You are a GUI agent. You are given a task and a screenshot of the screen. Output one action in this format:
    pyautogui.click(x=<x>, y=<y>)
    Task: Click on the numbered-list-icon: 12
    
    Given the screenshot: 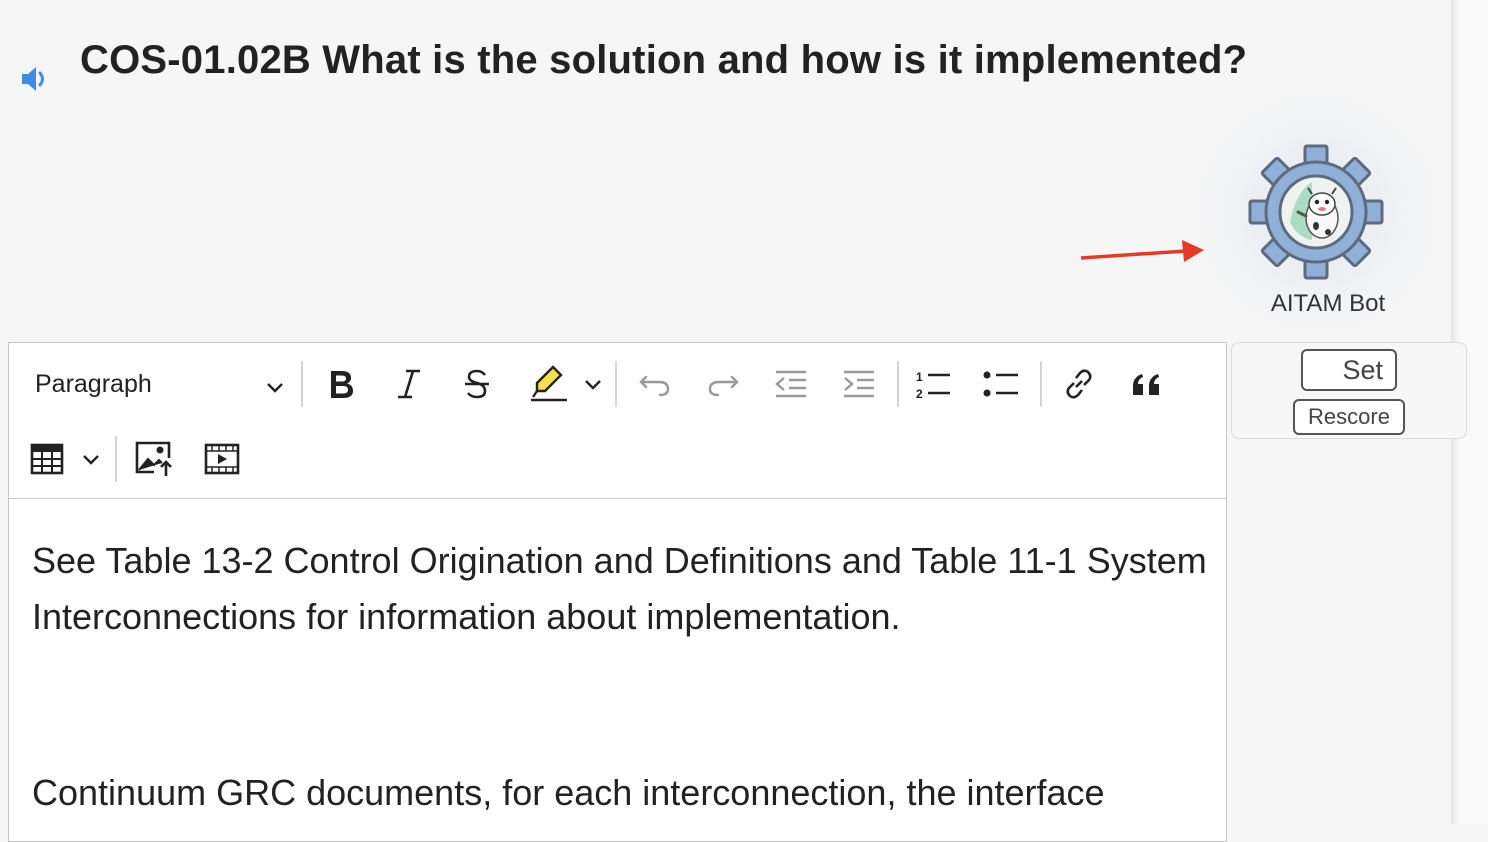 What is the action you would take?
    pyautogui.click(x=933, y=384)
    